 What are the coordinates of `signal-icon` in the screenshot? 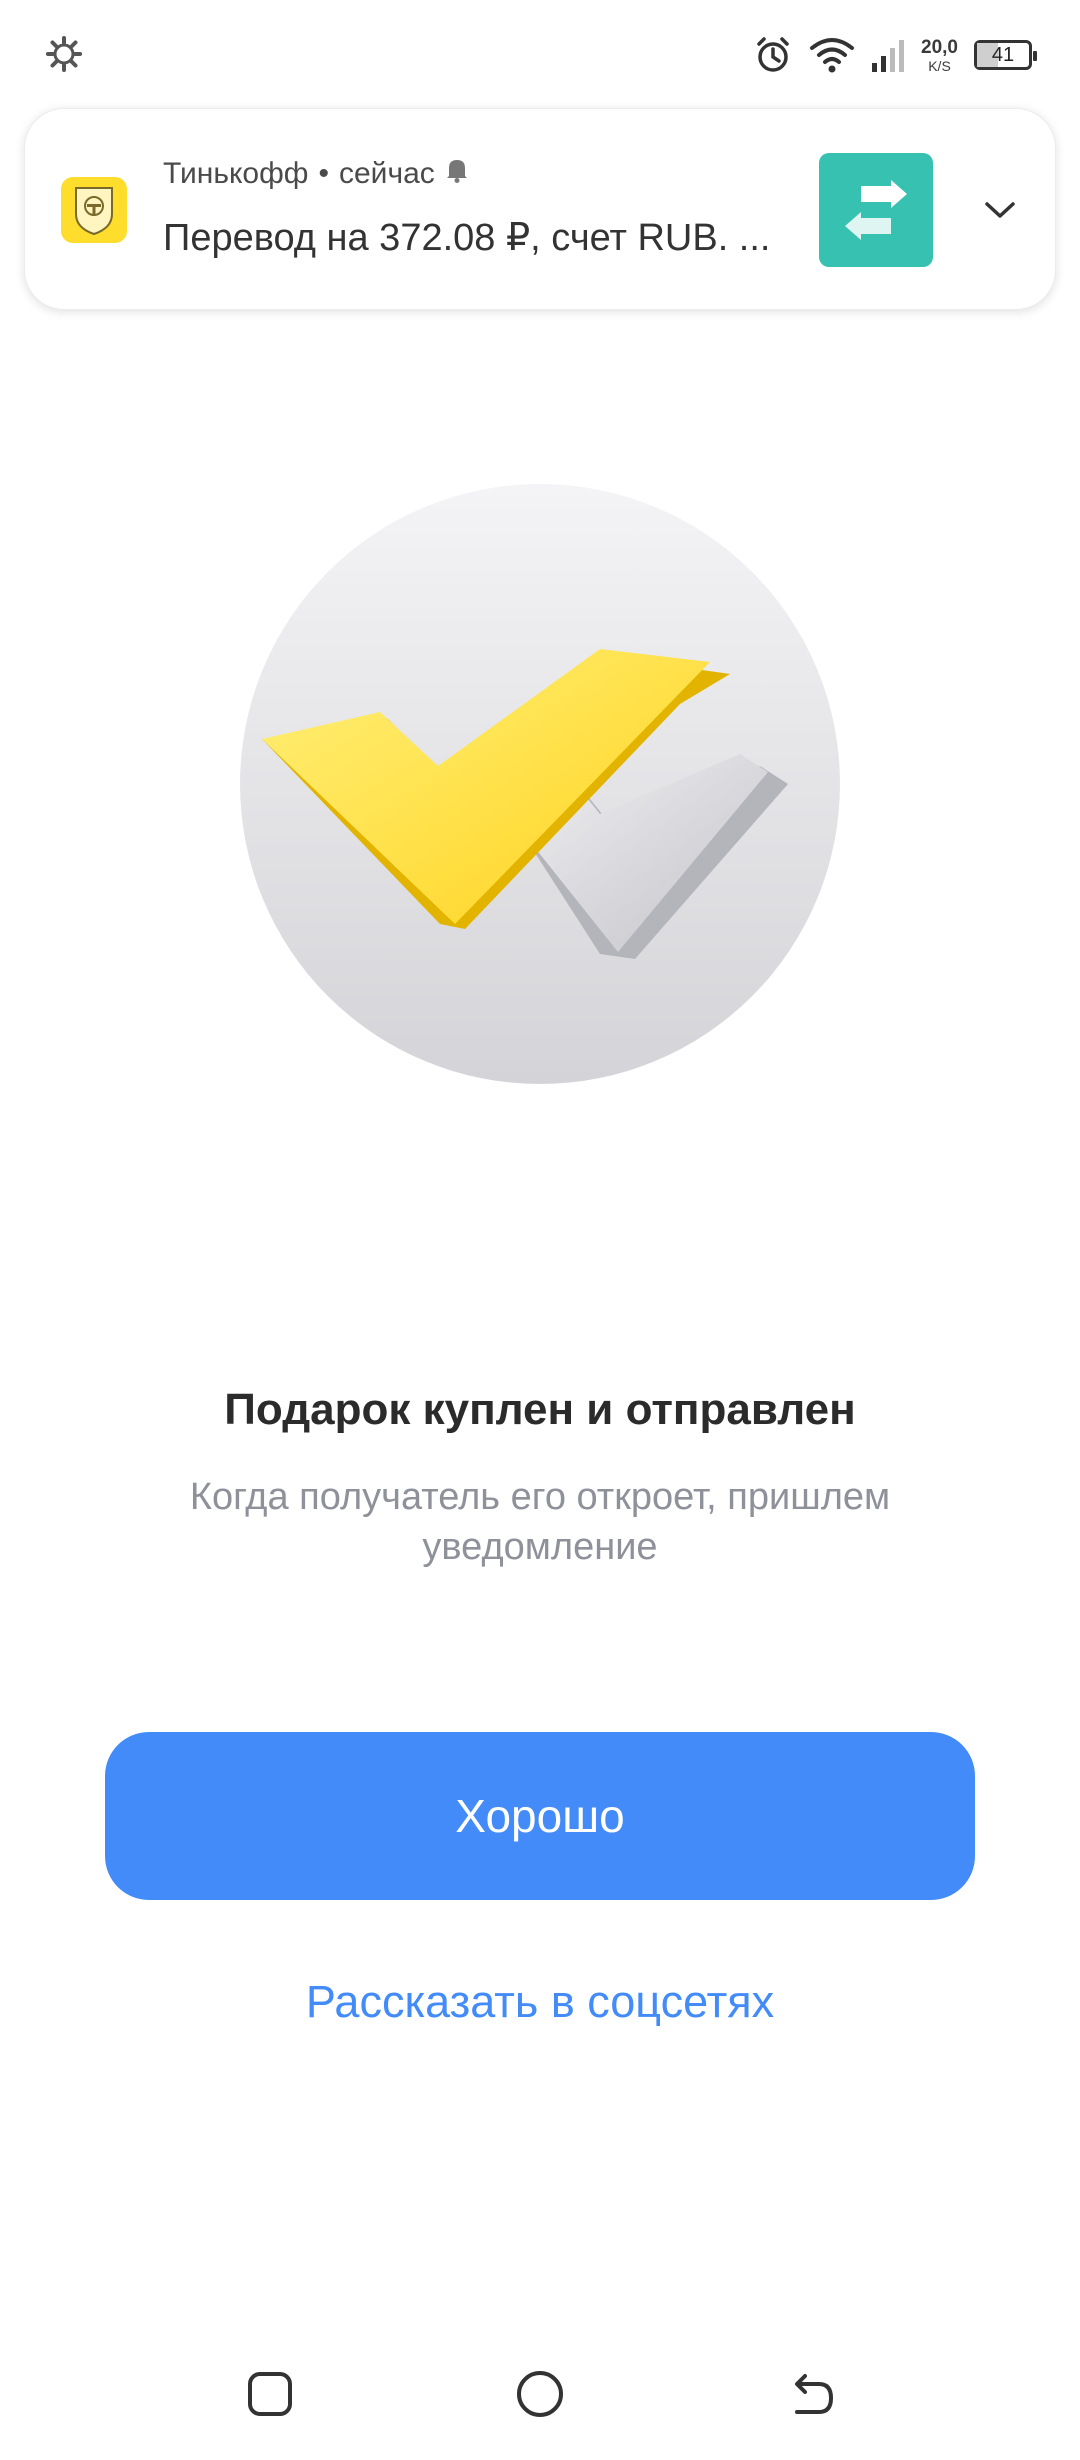 It's located at (888, 55).